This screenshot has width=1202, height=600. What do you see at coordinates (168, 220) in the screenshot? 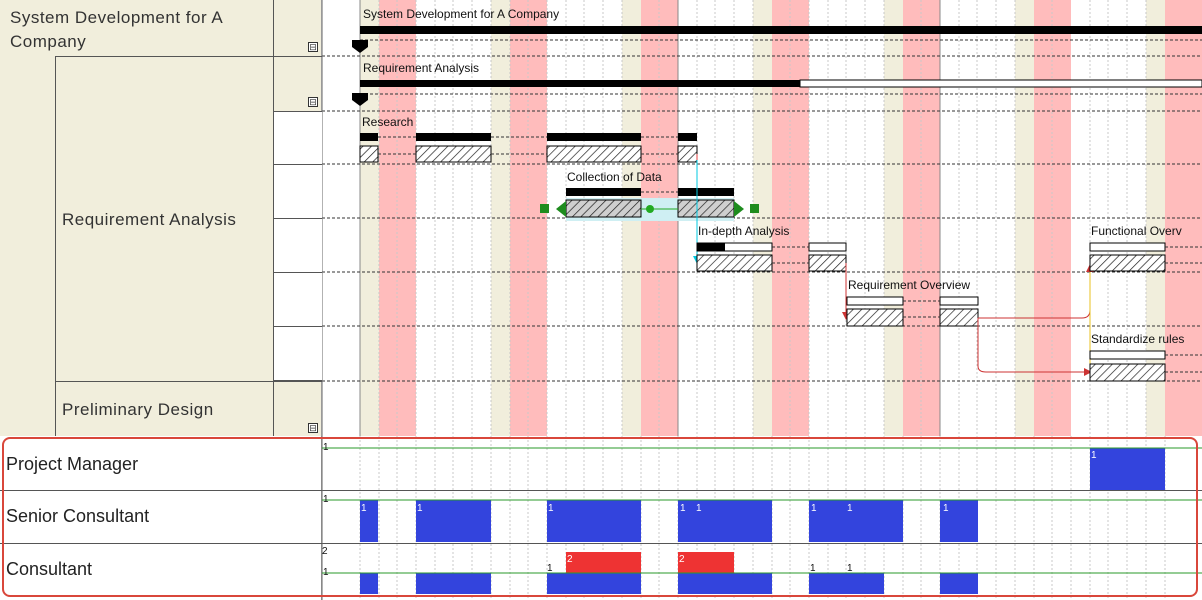
I see `task-group-title: Requirement Analysis` at bounding box center [168, 220].